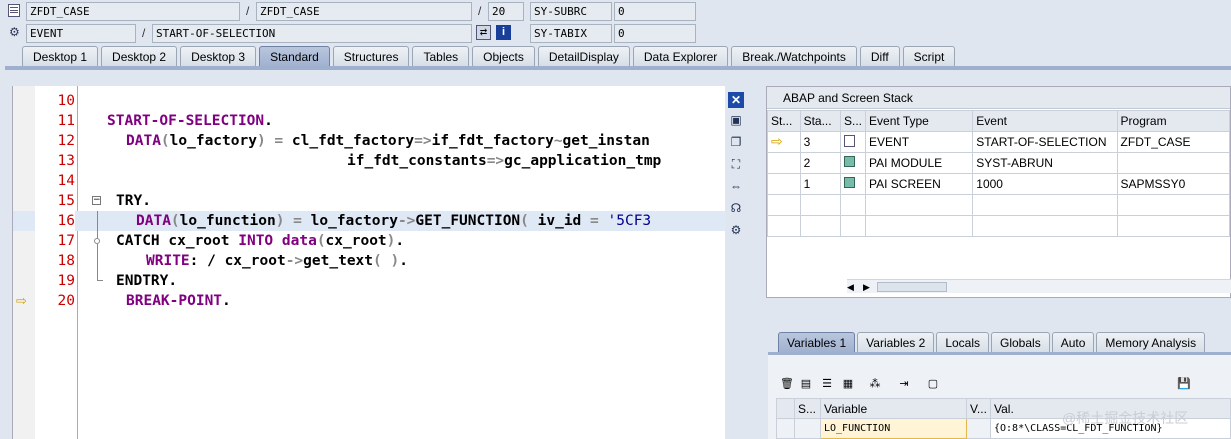 The height and width of the screenshot is (439, 1231). What do you see at coordinates (1073, 342) in the screenshot?
I see `tab-auto: Auto` at bounding box center [1073, 342].